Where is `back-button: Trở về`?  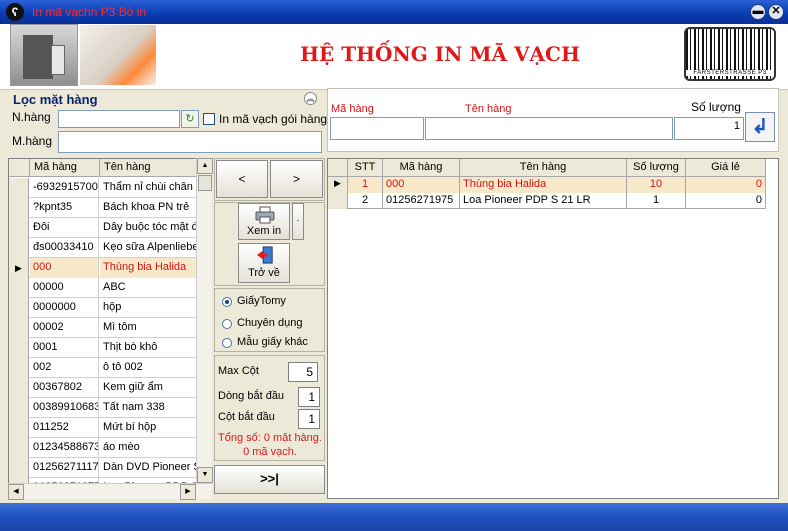
back-button: Trở về is located at coordinates (264, 263).